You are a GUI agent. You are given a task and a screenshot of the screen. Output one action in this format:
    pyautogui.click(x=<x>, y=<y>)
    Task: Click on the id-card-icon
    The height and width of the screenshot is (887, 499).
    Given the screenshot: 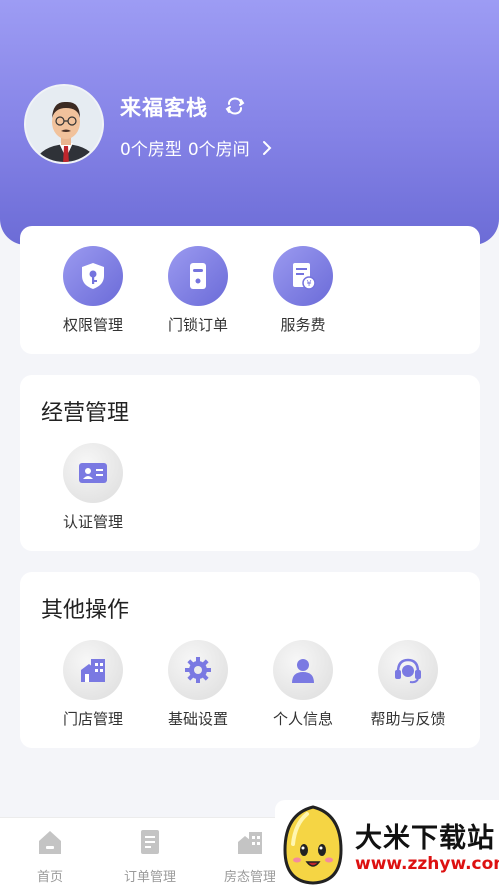 What is the action you would take?
    pyautogui.click(x=93, y=473)
    